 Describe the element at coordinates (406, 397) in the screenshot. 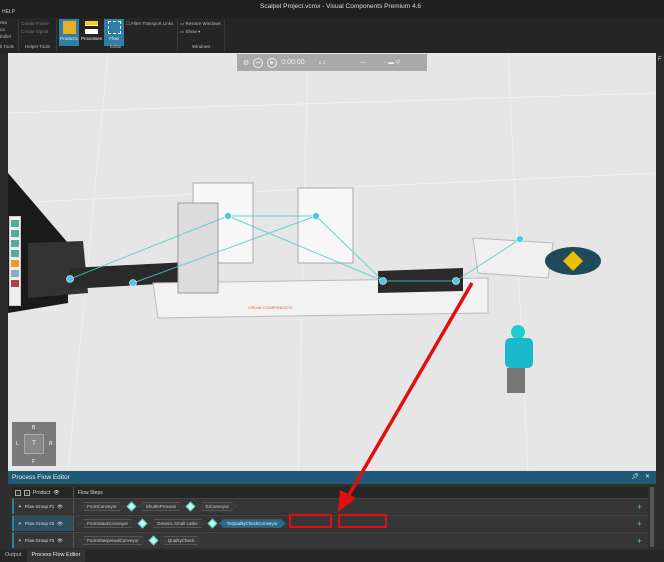

I see `annotation-arrow` at that location.